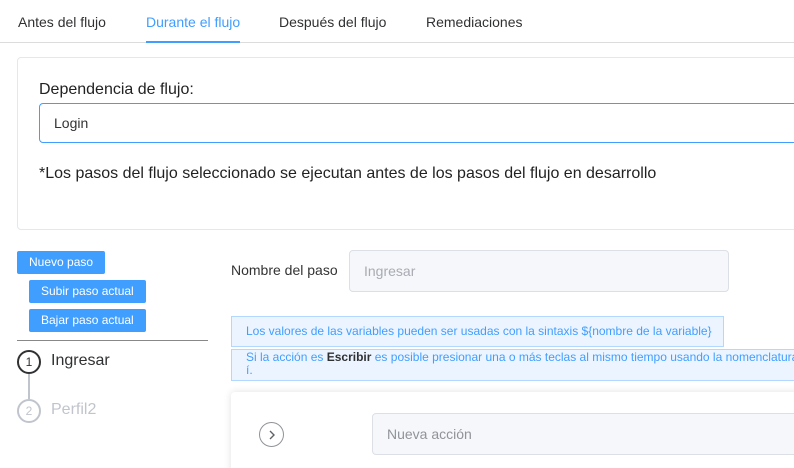  I want to click on tab-remediations: Remediaciones, so click(474, 28).